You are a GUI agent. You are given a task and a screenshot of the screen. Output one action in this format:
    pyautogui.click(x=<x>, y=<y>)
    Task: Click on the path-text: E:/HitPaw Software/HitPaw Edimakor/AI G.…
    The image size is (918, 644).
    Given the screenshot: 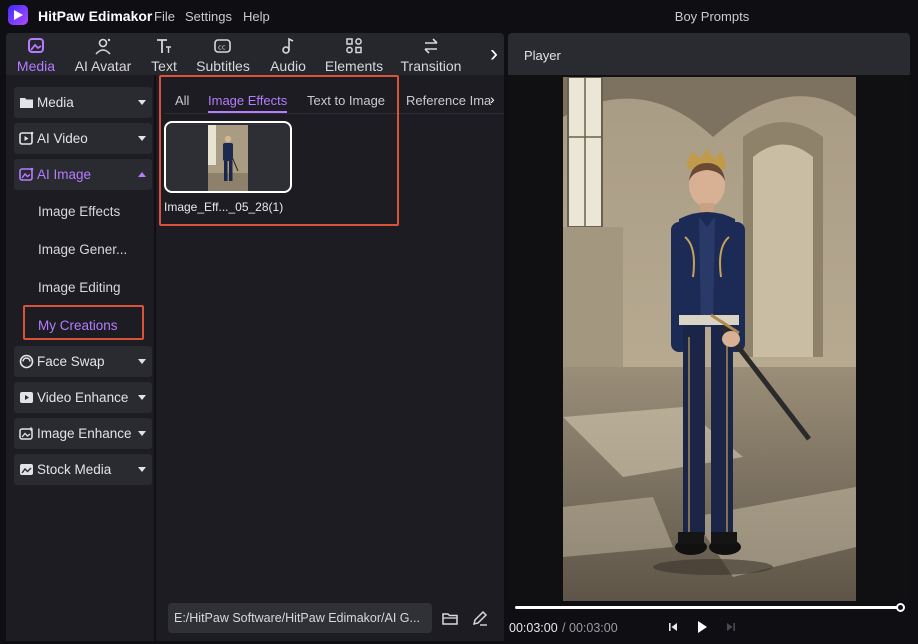 What is the action you would take?
    pyautogui.click(x=297, y=618)
    